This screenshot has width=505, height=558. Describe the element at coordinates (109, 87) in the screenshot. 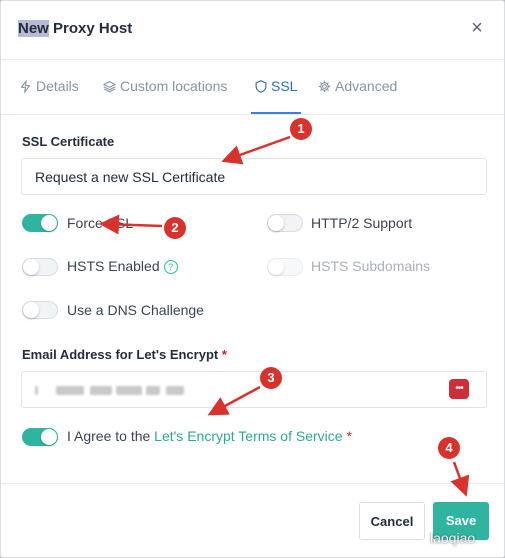

I see `layers-icon` at that location.